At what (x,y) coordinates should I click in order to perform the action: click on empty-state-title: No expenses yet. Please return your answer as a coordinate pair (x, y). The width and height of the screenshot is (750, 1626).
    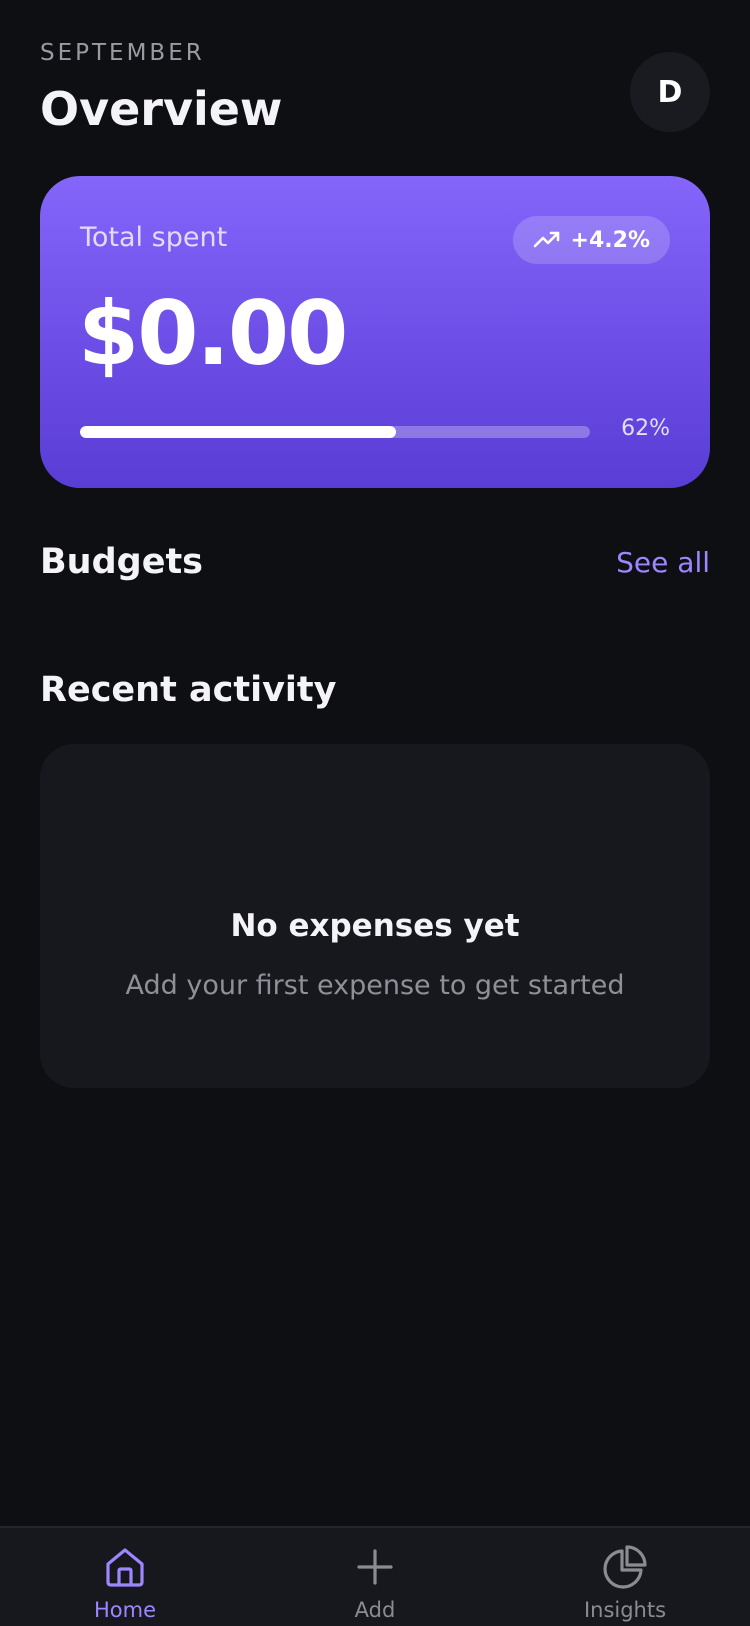
    Looking at the image, I should click on (375, 926).